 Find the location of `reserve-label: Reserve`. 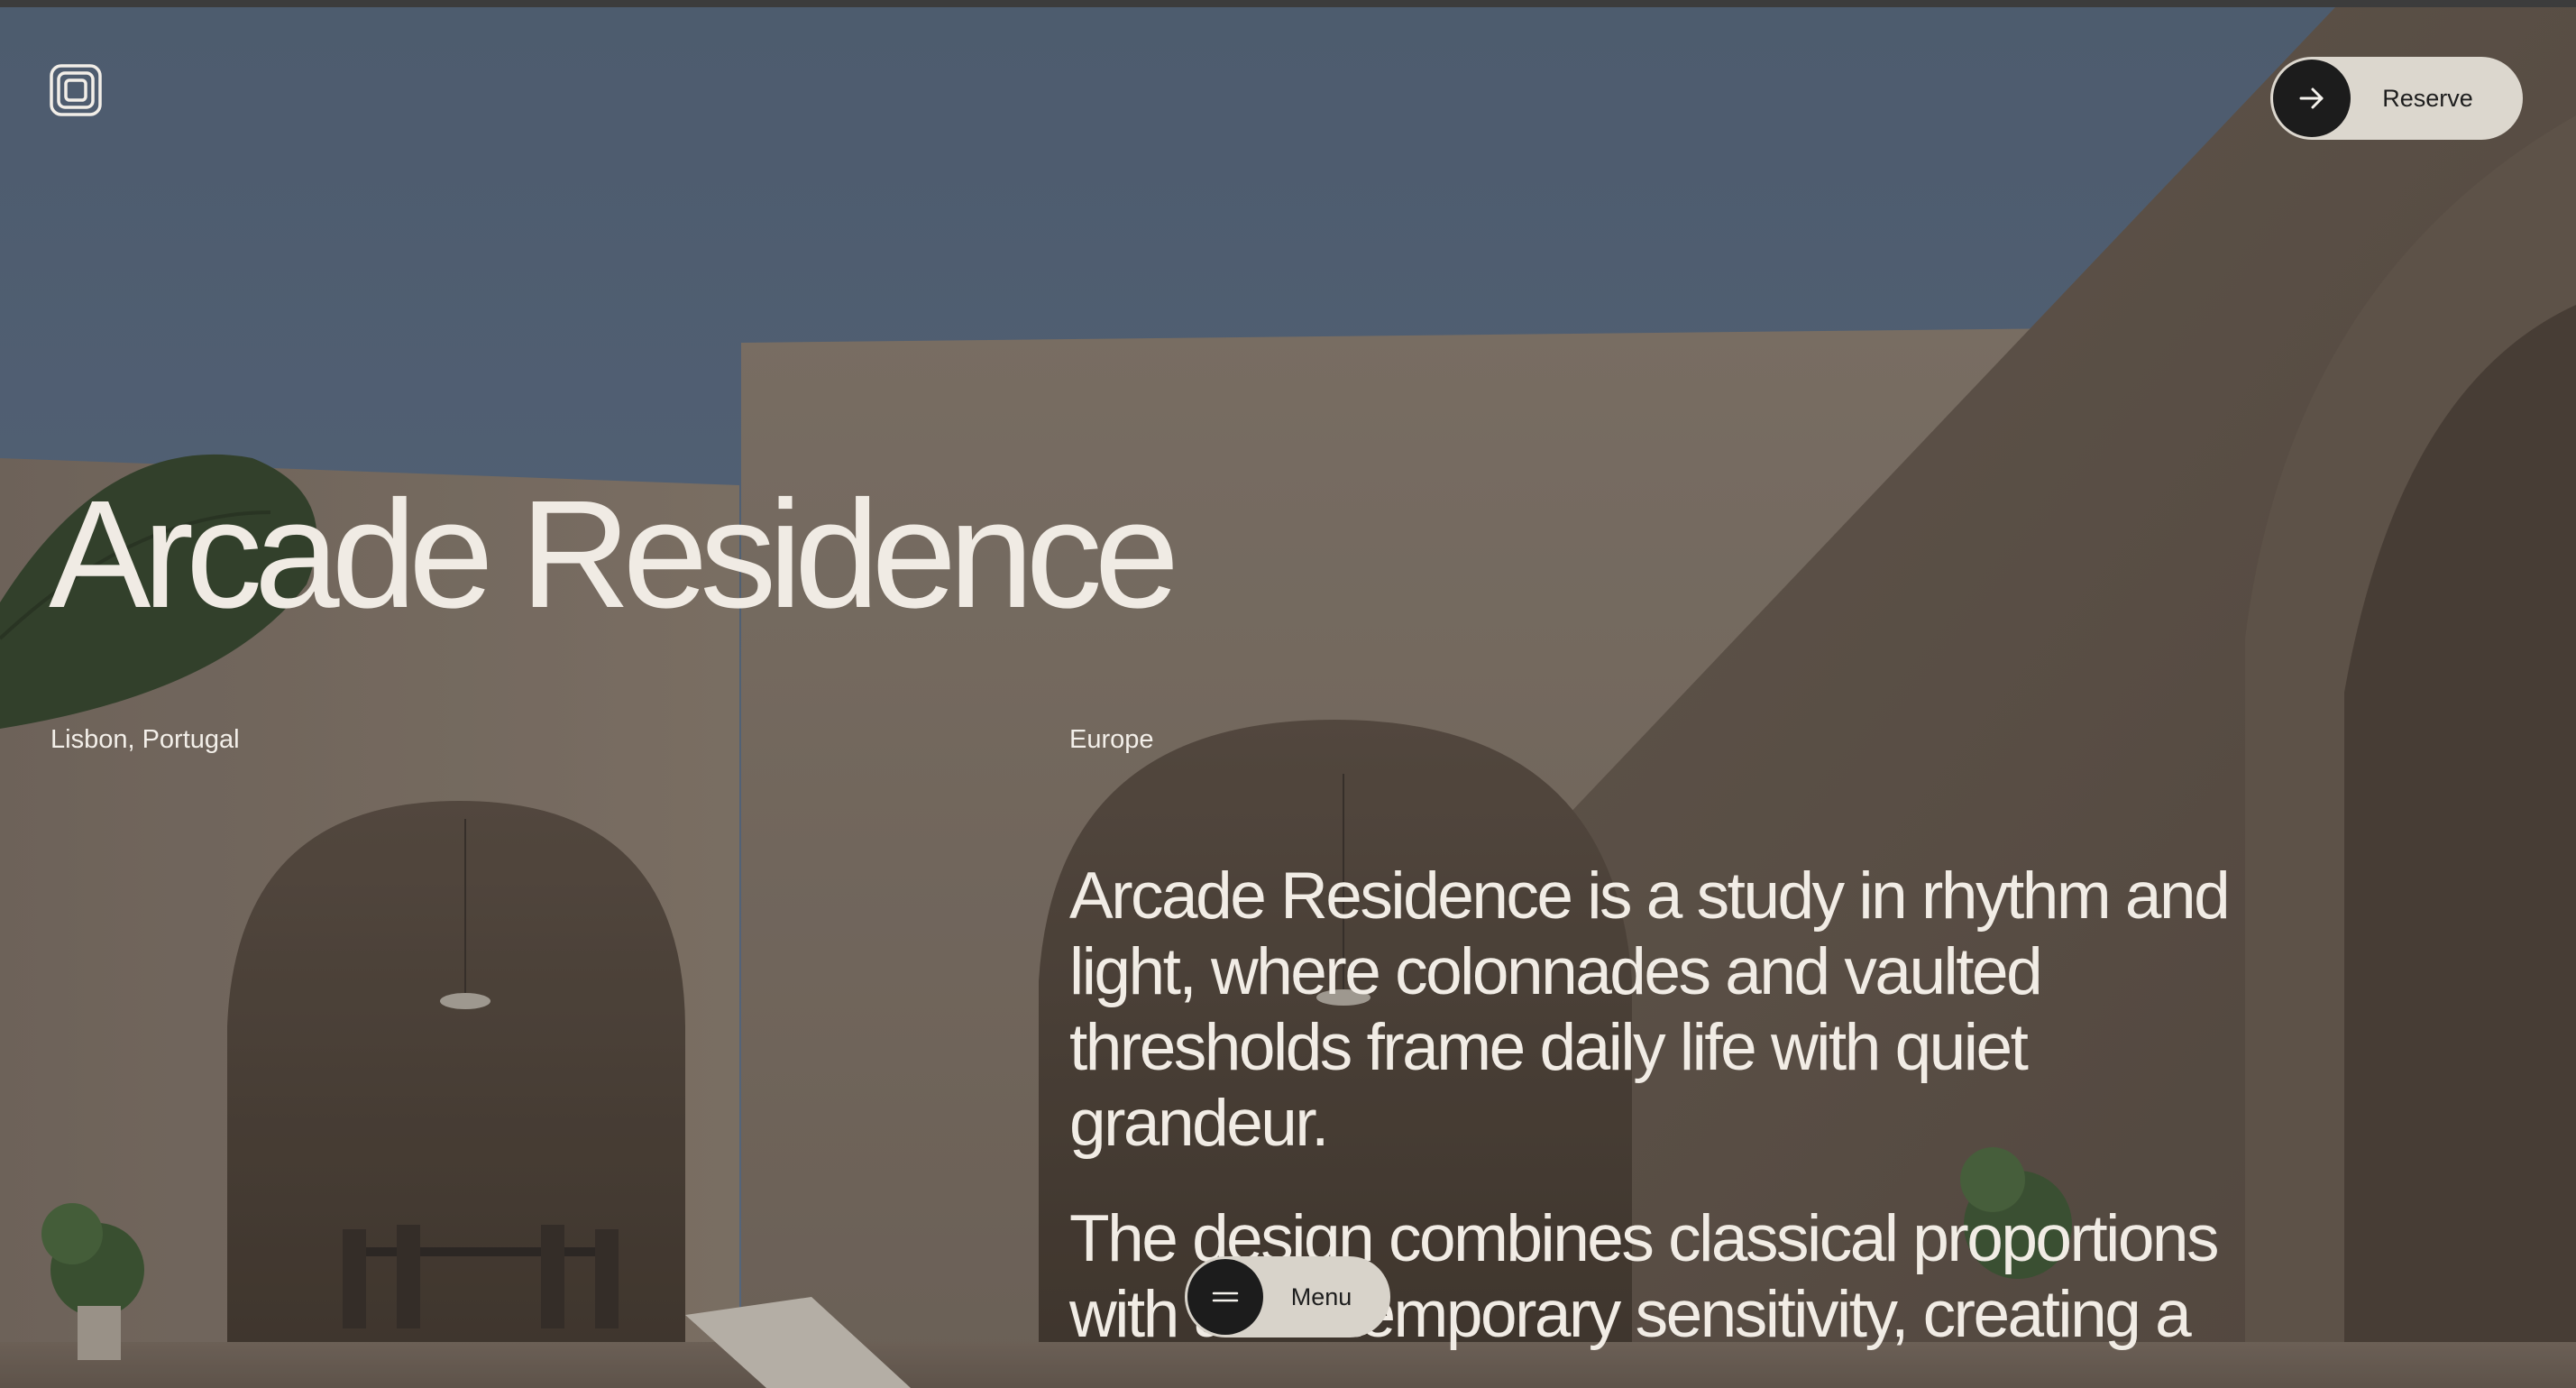

reserve-label: Reserve is located at coordinates (2427, 98).